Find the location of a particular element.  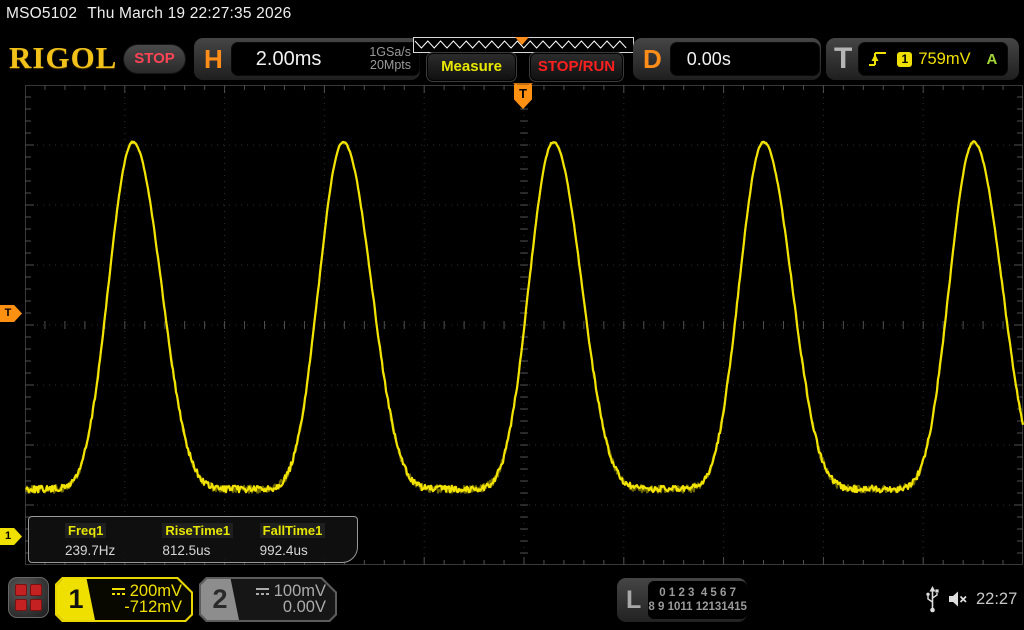

delay-settings-button: D 0.00s is located at coordinates (727, 59).